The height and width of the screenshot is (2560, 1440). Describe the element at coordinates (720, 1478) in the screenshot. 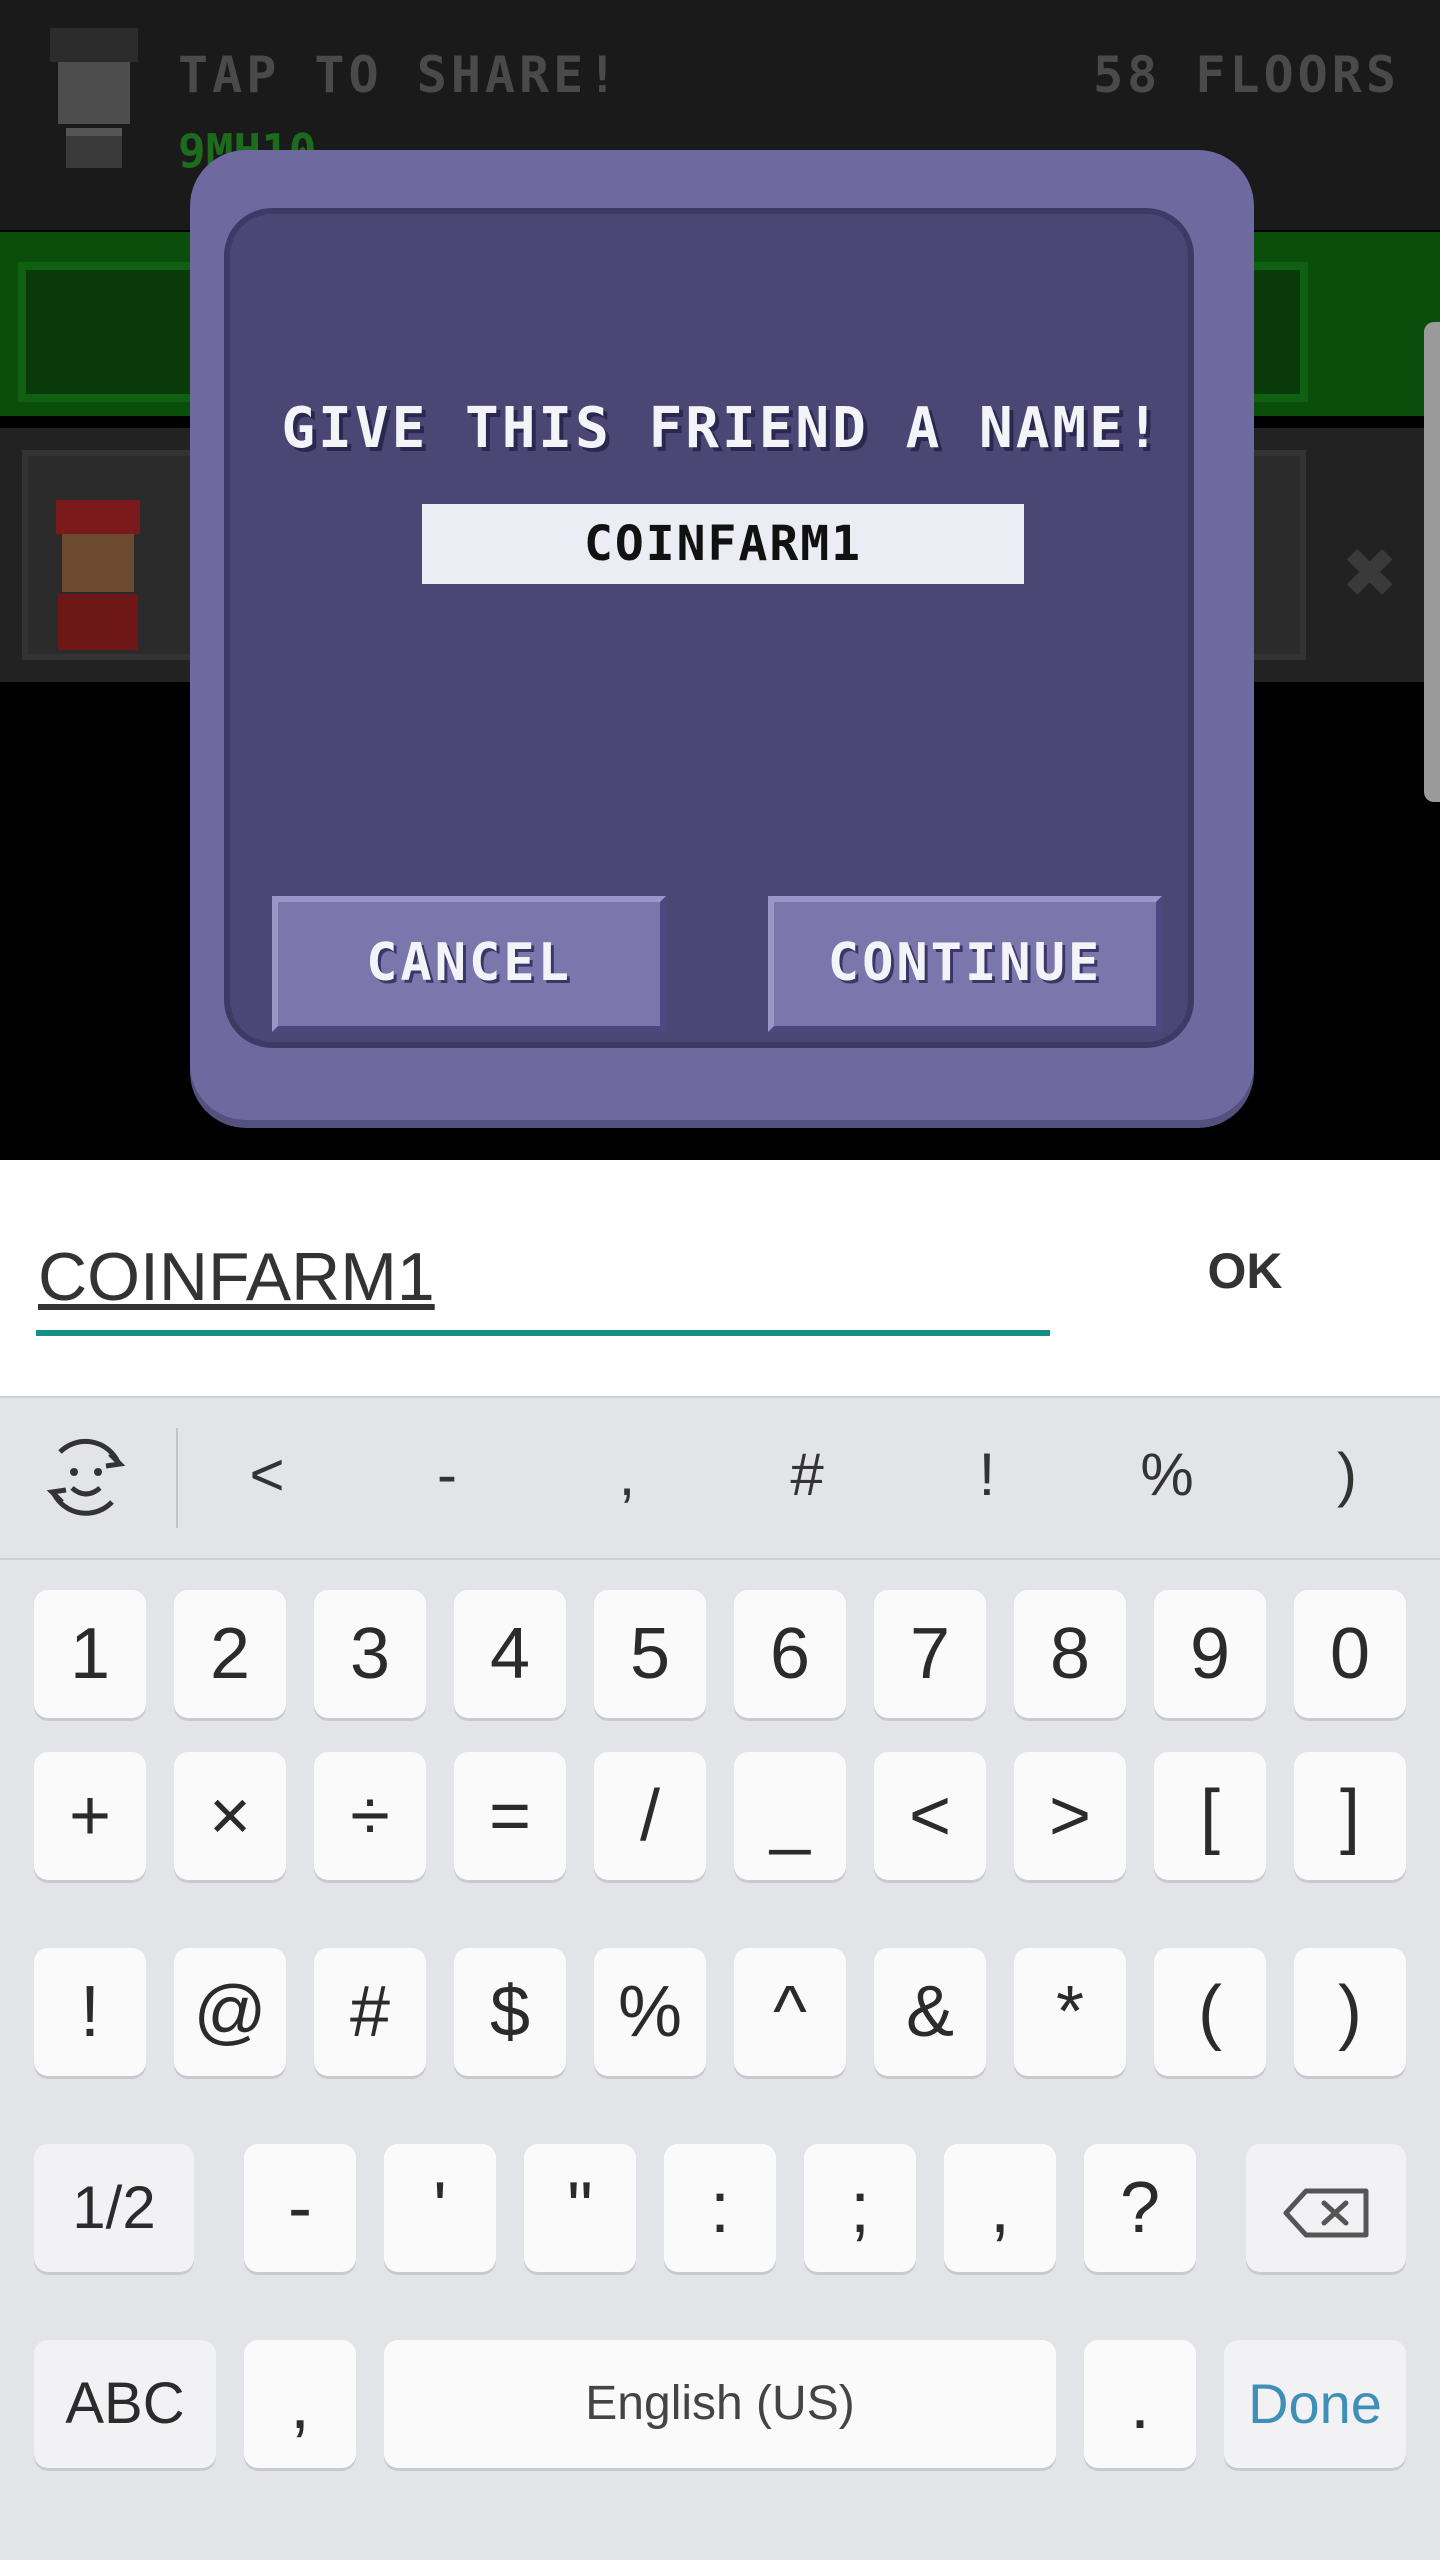

I see `suggestion-strip` at that location.